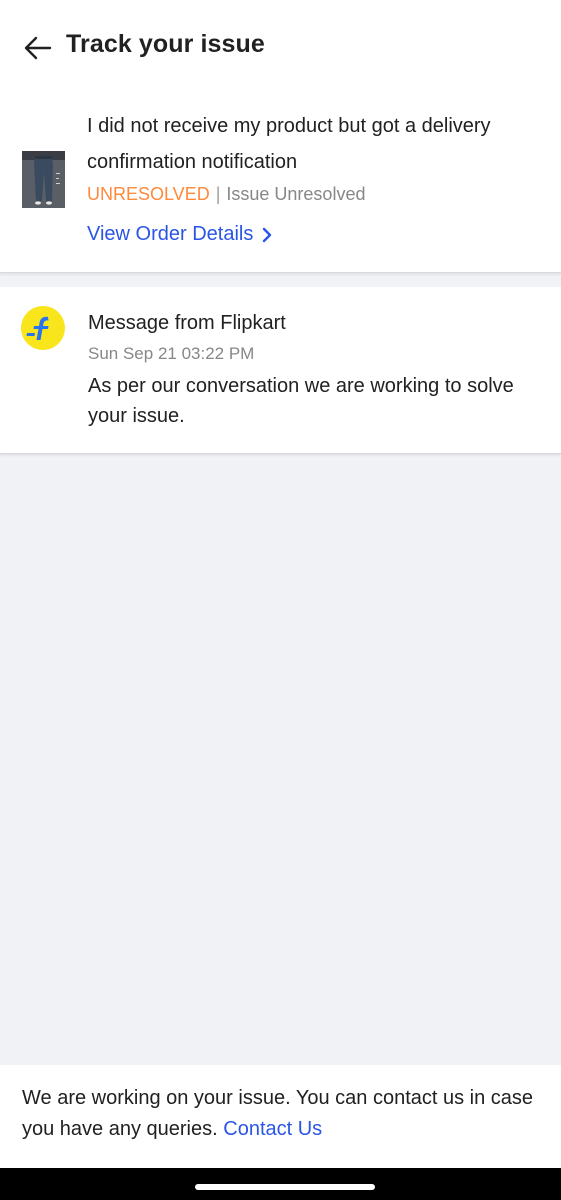 The image size is (561, 1200). I want to click on app-header: Track your issue, so click(280, 48).